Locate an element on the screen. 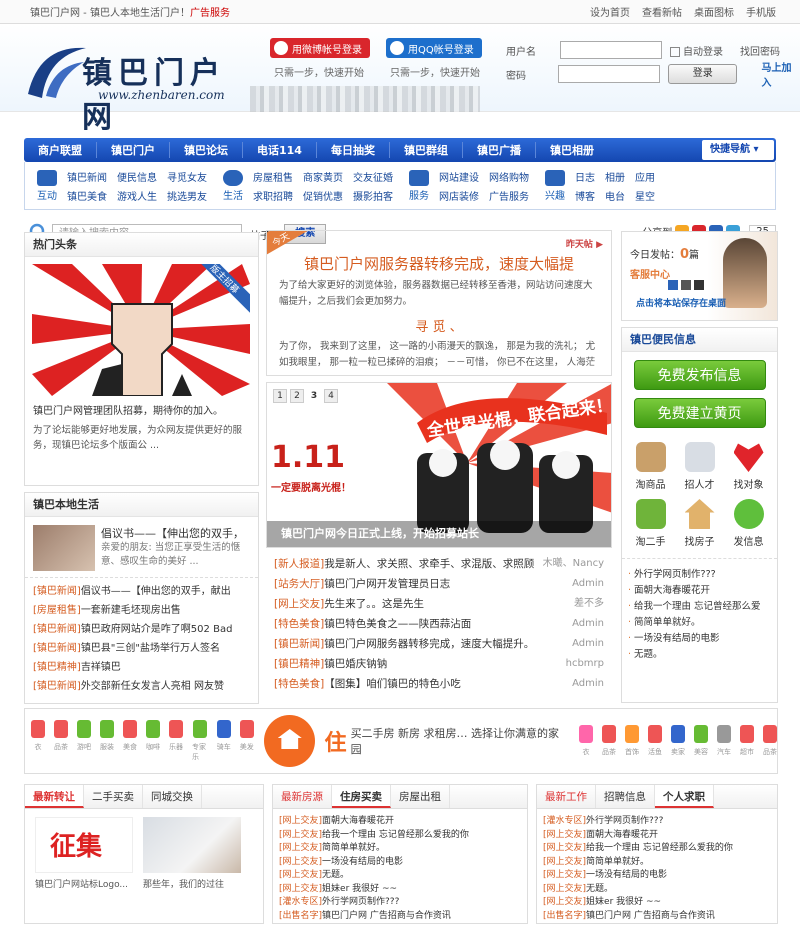  list-text: 倡议书——【伸出您的双手，献出 is located at coordinates (156, 591).